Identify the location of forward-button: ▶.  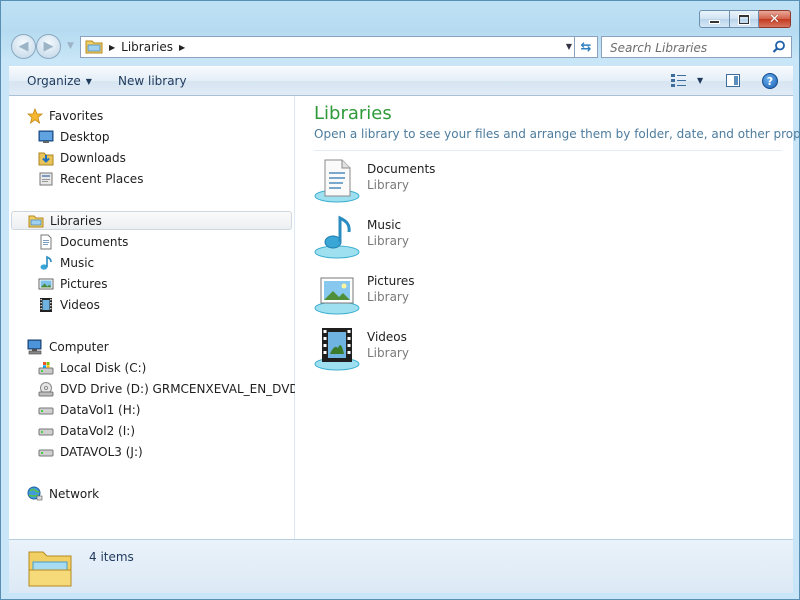
(48, 46).